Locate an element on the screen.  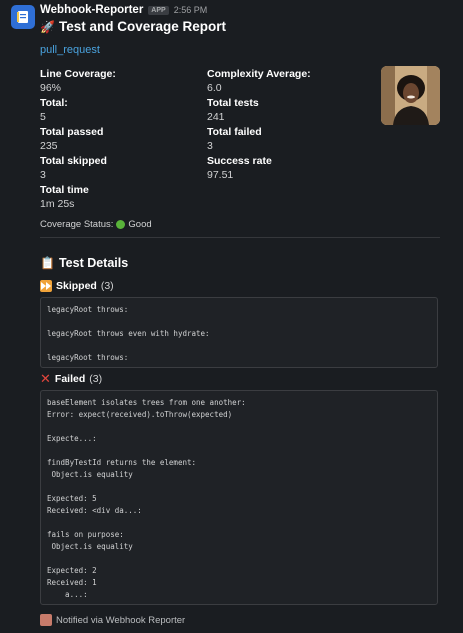
coverage-status-value: Good is located at coordinates (140, 224).